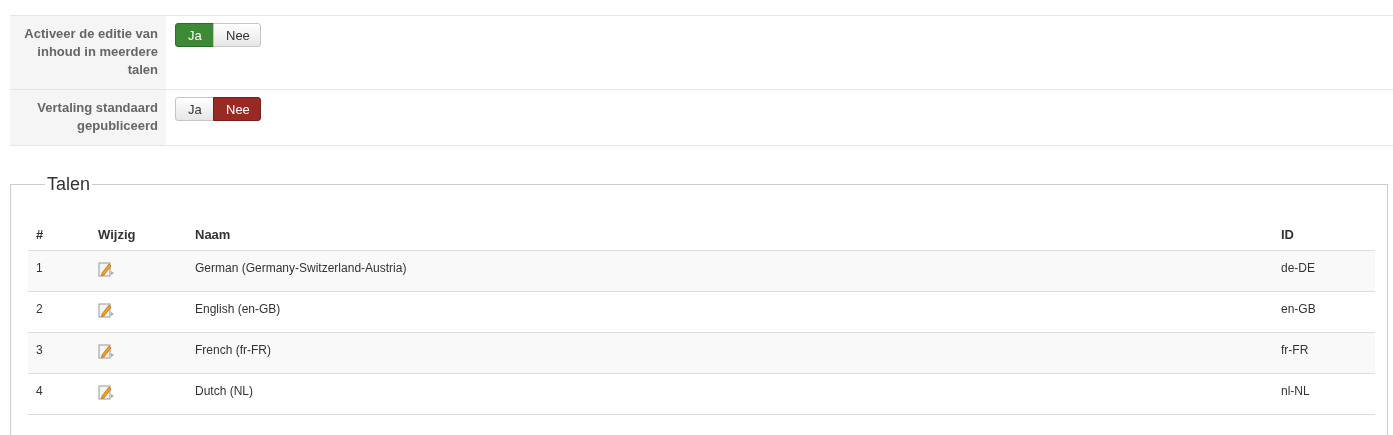  I want to click on table-cell: German (Germany-Switzerland-Austria), so click(730, 271).